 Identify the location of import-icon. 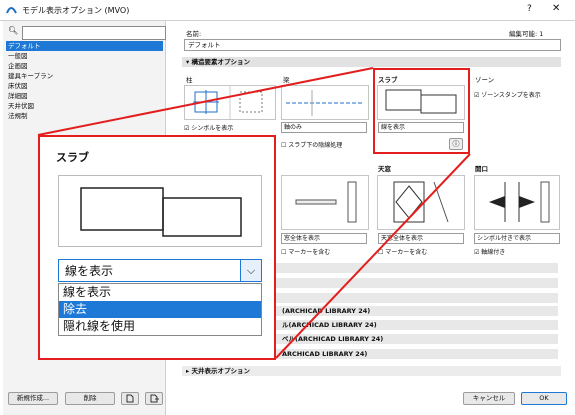
(130, 398).